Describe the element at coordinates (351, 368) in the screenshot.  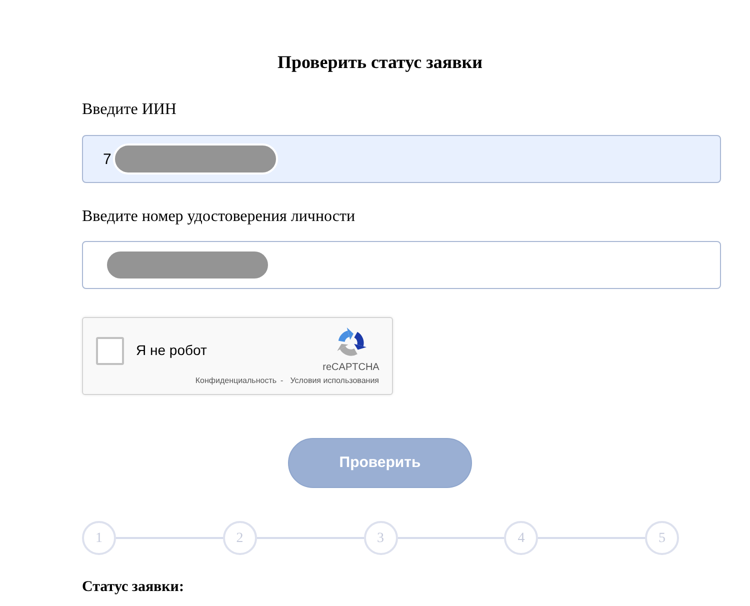
I see `recaptcha-brand: reCAPTCHA` at that location.